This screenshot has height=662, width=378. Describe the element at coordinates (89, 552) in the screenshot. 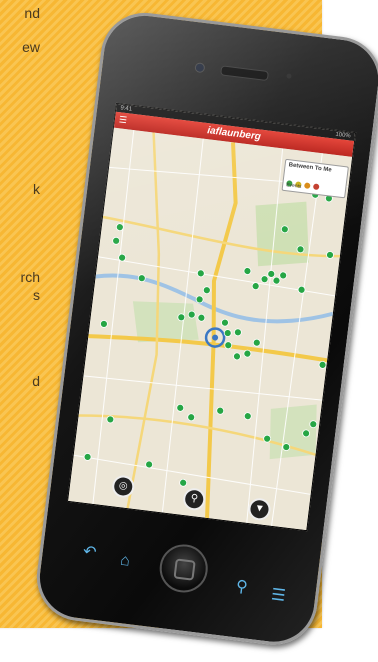

I see `back-arrow-icon: ↶` at that location.